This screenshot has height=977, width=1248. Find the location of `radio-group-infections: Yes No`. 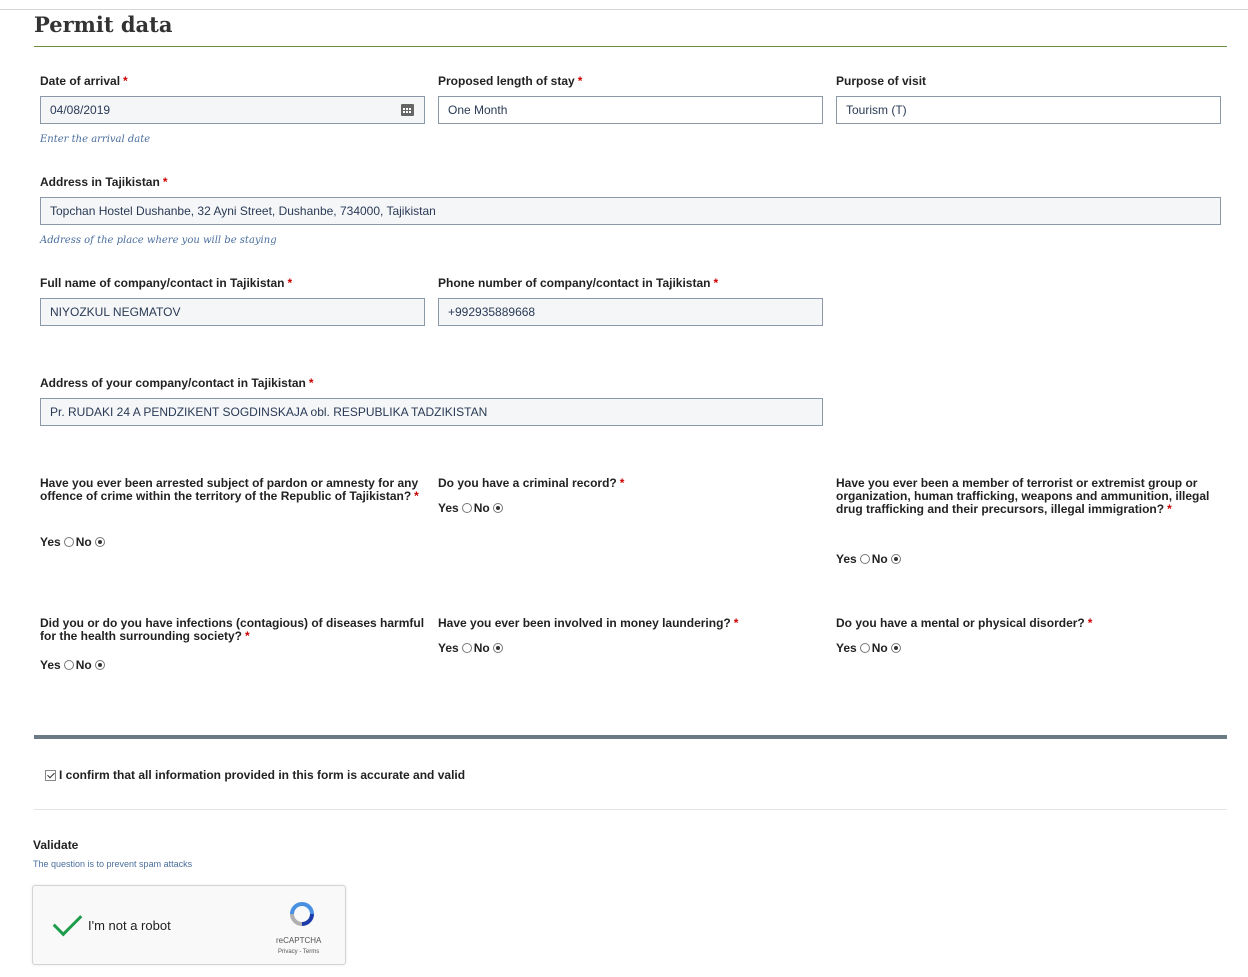

radio-group-infections: Yes No is located at coordinates (73, 665).